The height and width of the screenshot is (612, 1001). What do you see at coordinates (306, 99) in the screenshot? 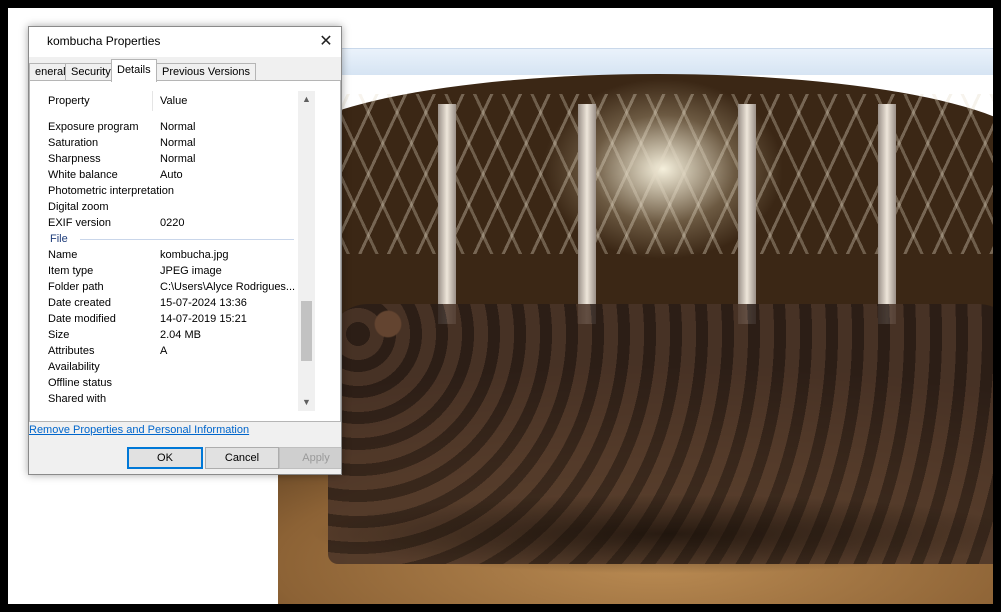
I see `scroll-up-arrow-icon: ▲` at bounding box center [306, 99].